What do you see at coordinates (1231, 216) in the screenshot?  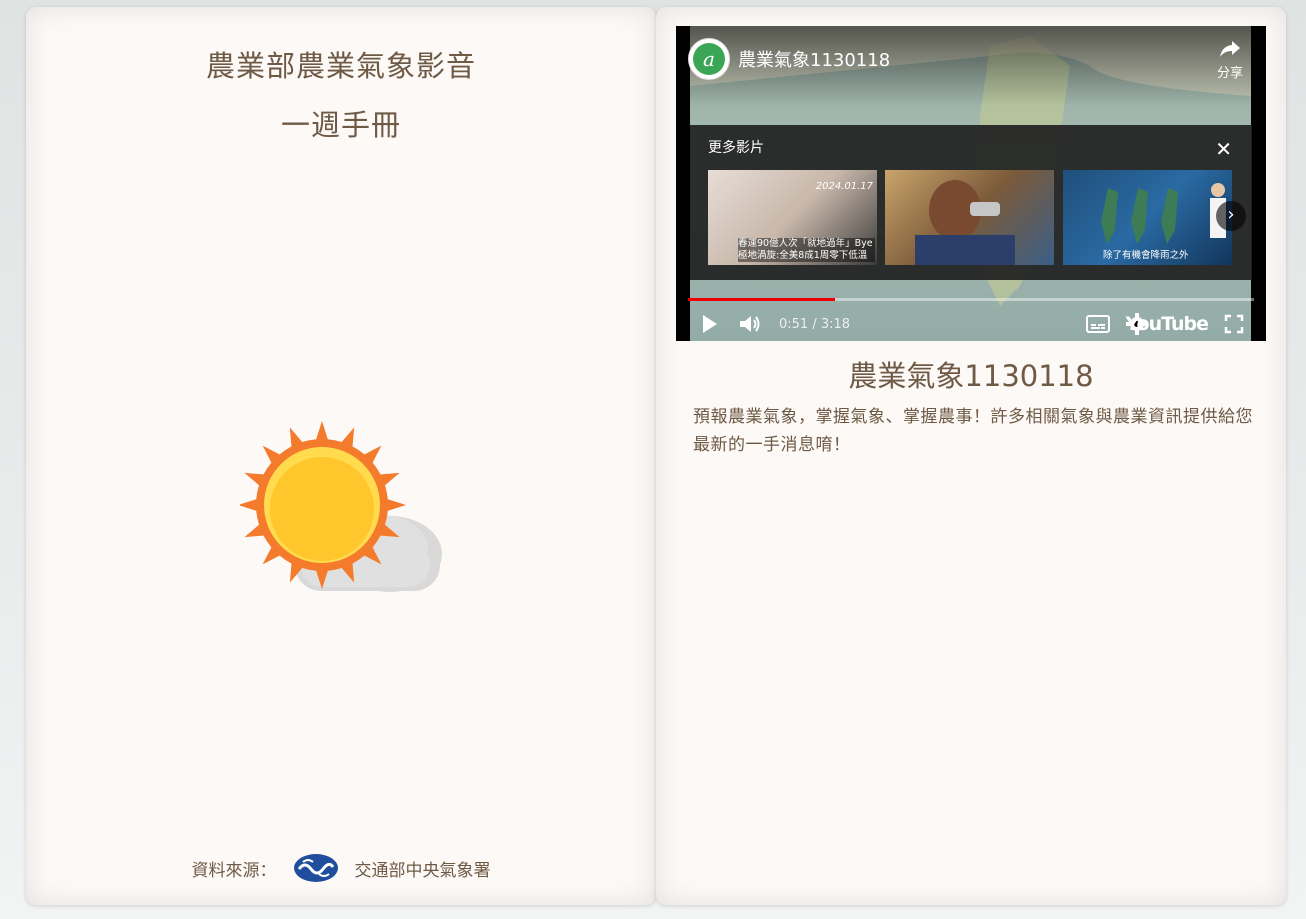 I see `chevron-right-icon: ›` at bounding box center [1231, 216].